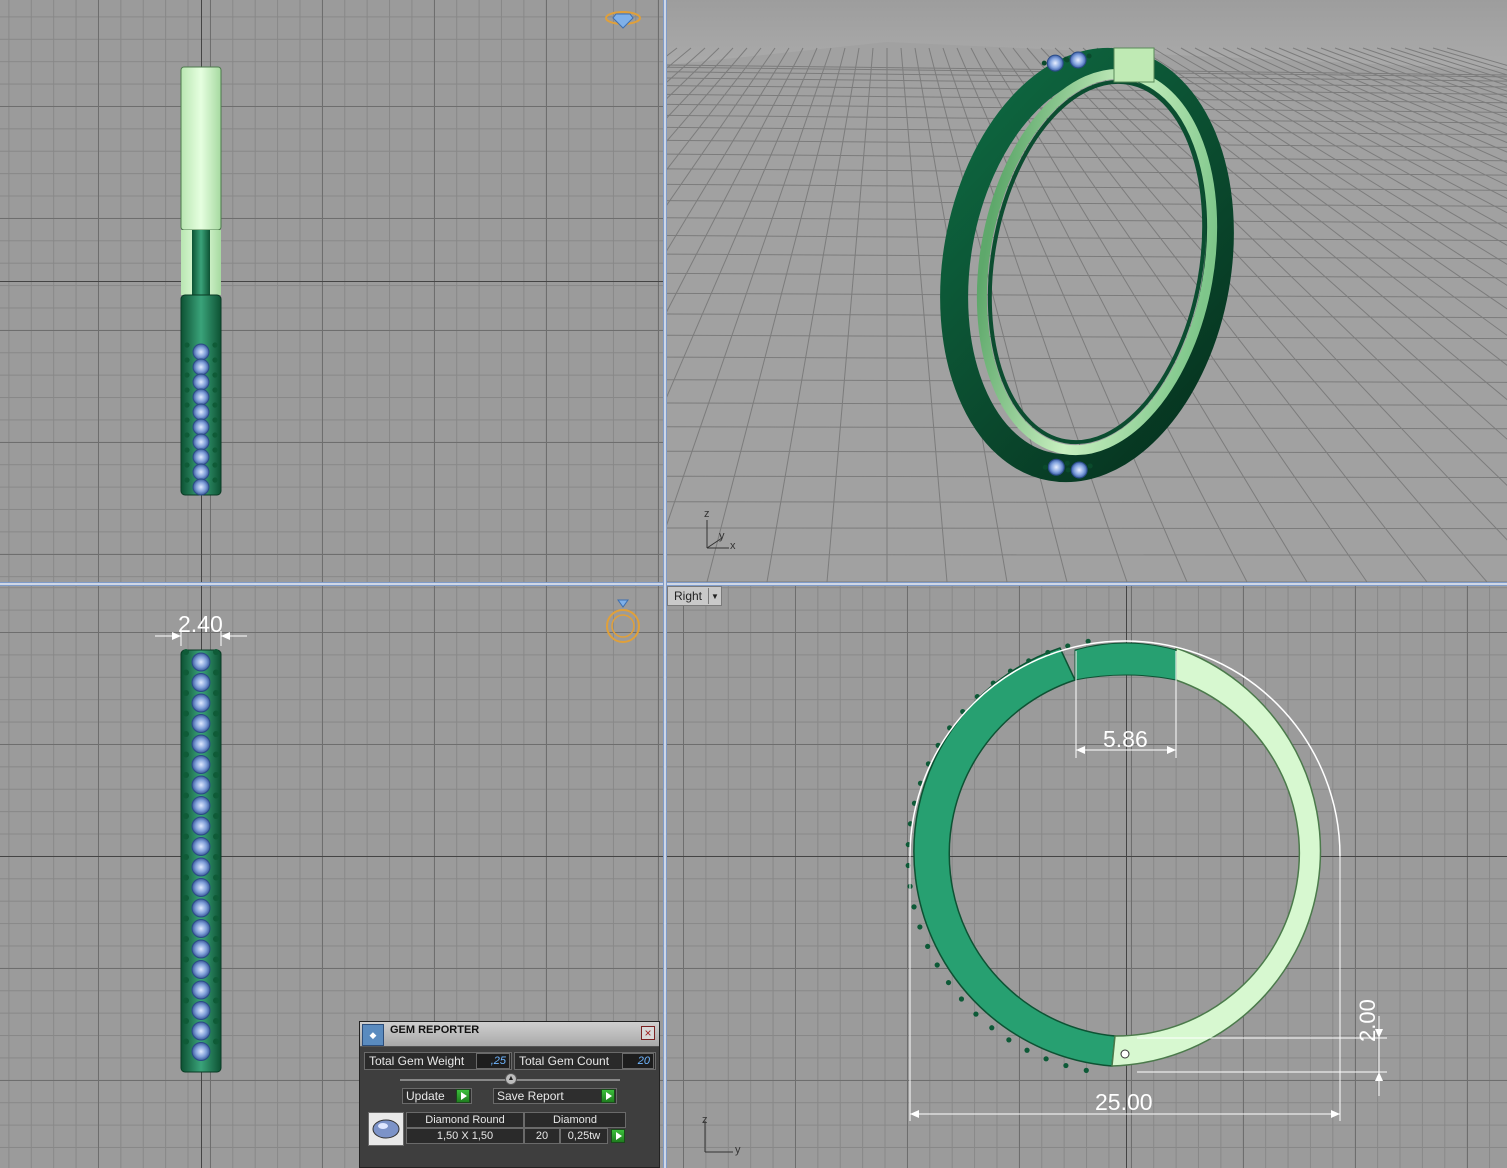 This screenshot has height=1168, width=1507. I want to click on panel-slider-knob: ▲, so click(511, 1079).